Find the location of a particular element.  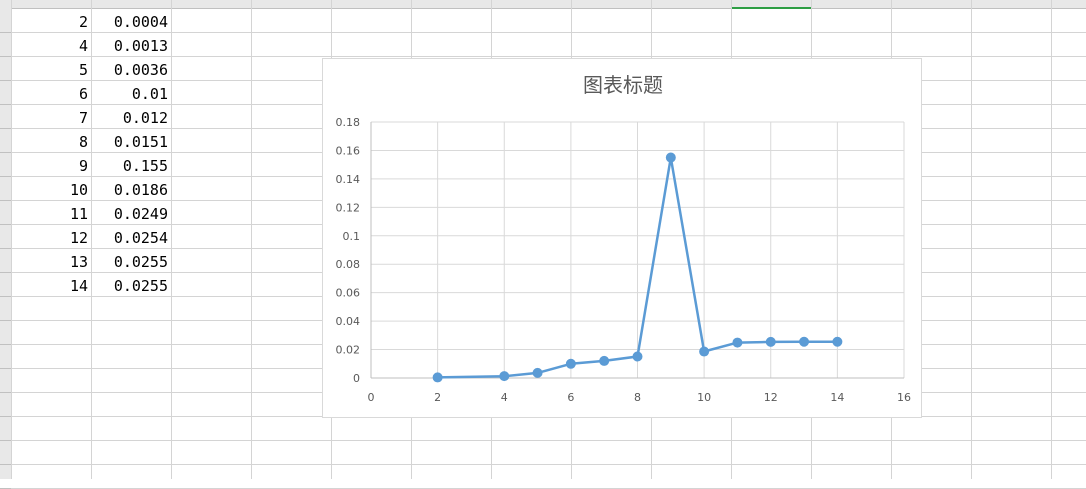

x-tick-label: 14 is located at coordinates (837, 397).